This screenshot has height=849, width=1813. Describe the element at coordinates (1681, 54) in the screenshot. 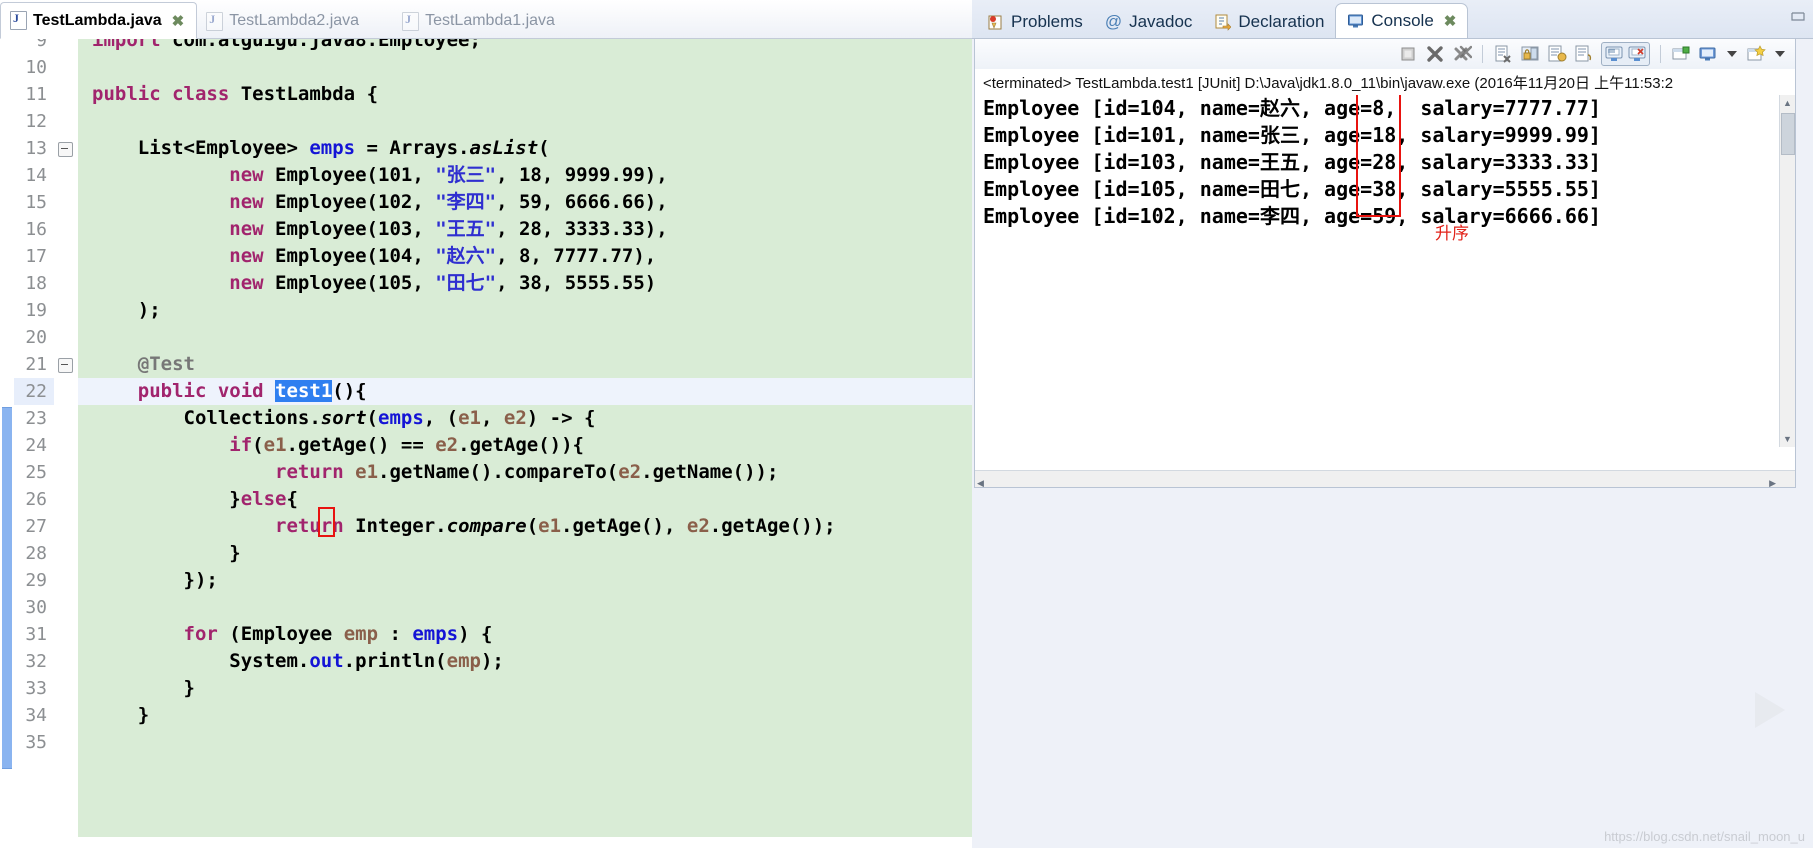

I see `new-console-view-icon` at that location.